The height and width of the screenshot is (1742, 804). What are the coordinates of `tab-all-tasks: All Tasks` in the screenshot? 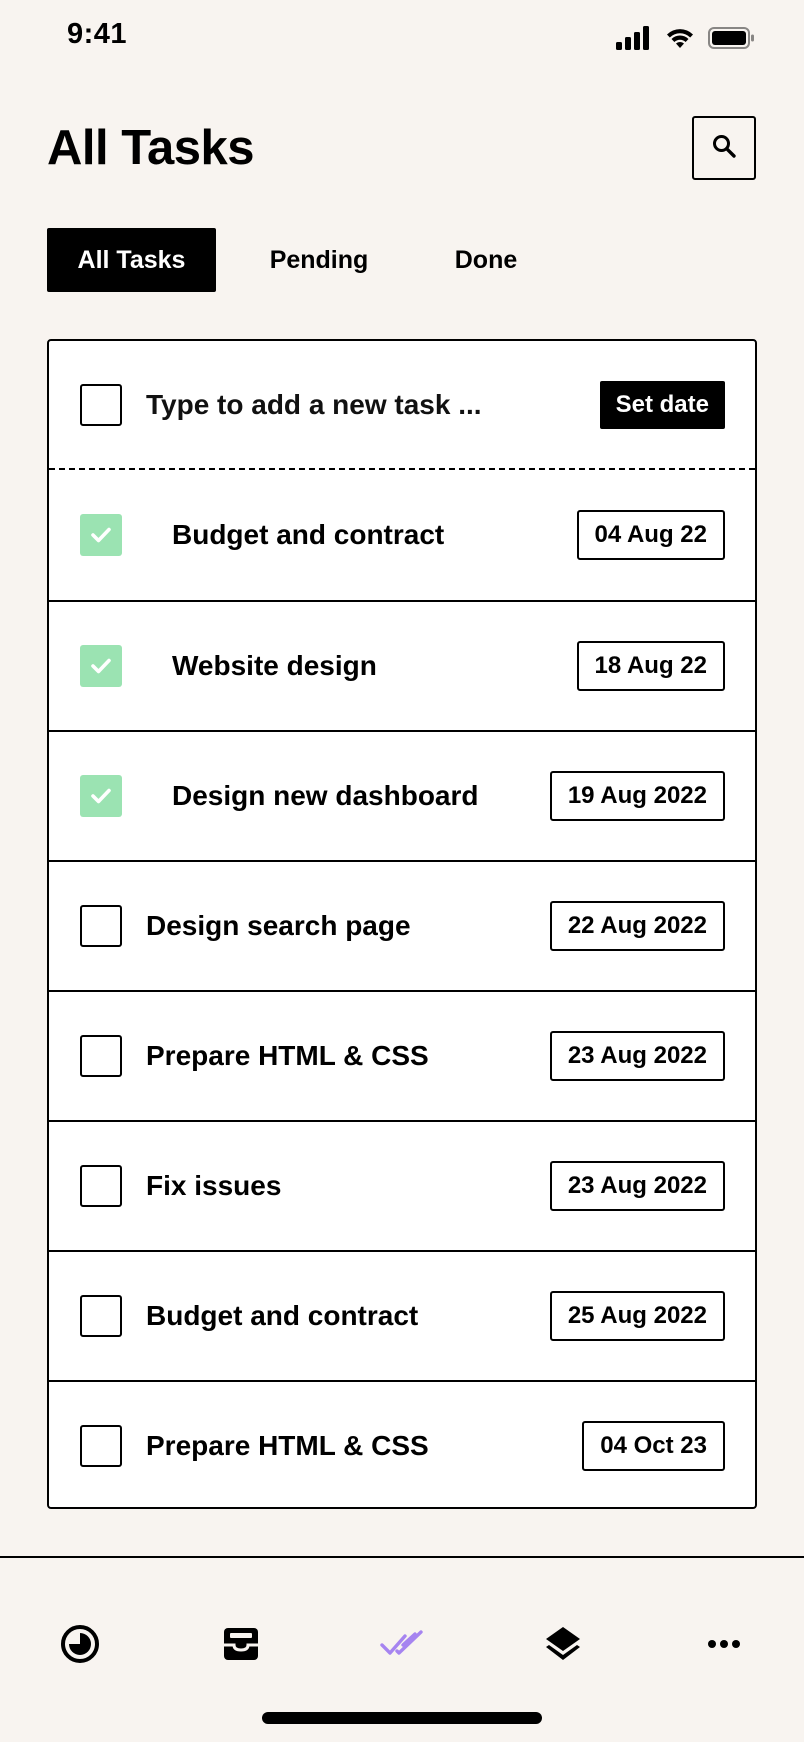 It's located at (131, 260).